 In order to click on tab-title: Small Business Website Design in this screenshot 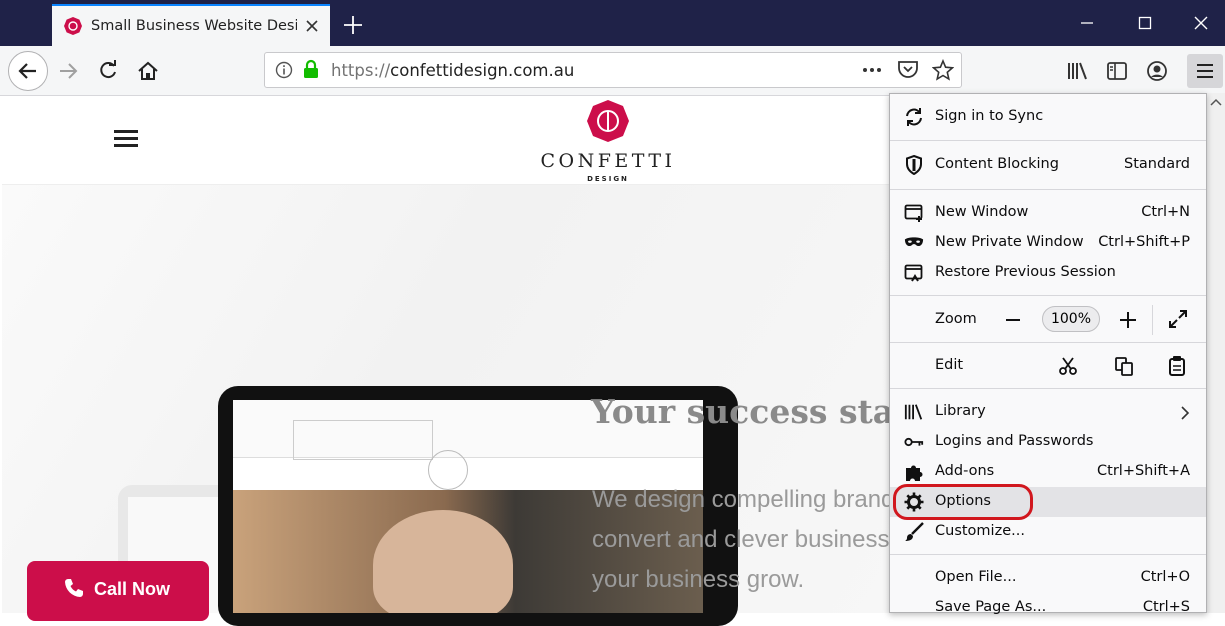, I will do `click(194, 26)`.